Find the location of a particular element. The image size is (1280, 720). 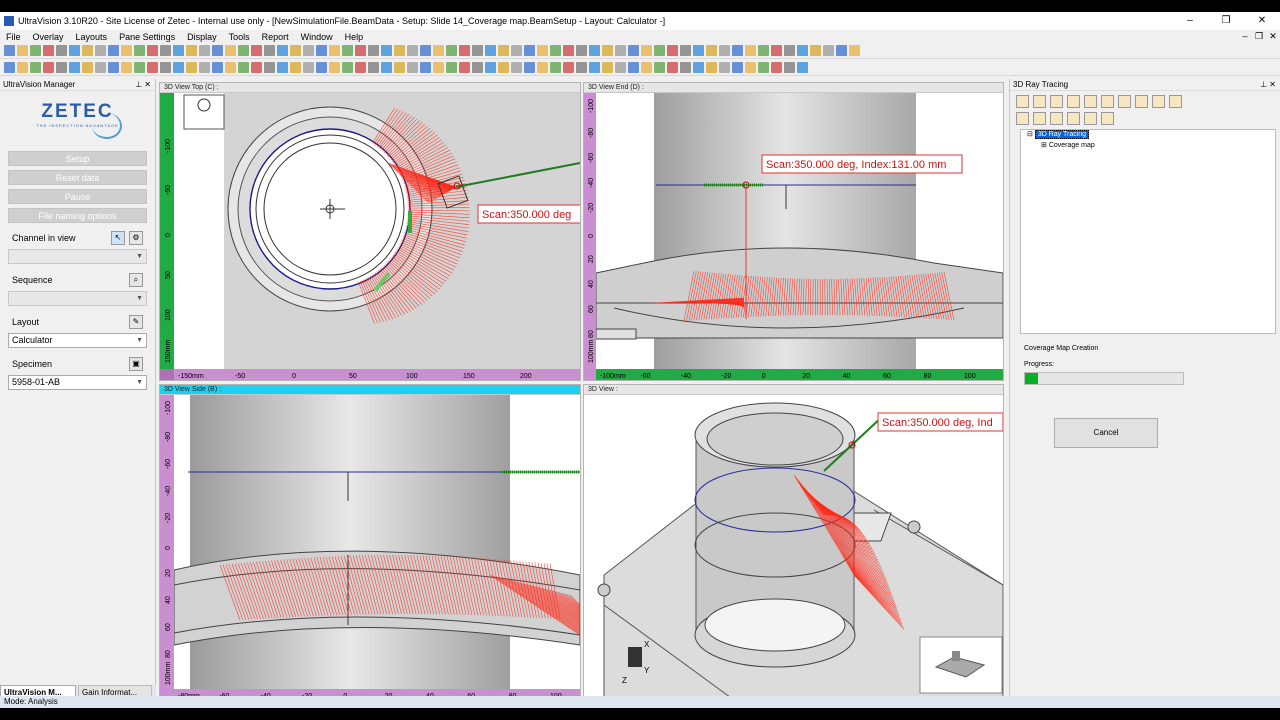

menu-report: Report is located at coordinates (275, 37).